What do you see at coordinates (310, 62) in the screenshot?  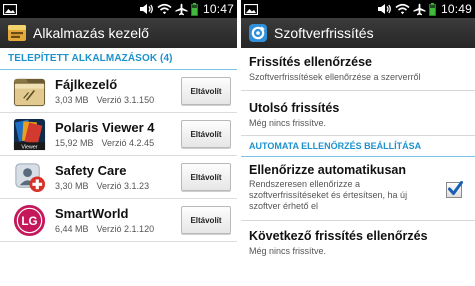 I see `check-for-update-title: Frissítés ellenőrzése` at bounding box center [310, 62].